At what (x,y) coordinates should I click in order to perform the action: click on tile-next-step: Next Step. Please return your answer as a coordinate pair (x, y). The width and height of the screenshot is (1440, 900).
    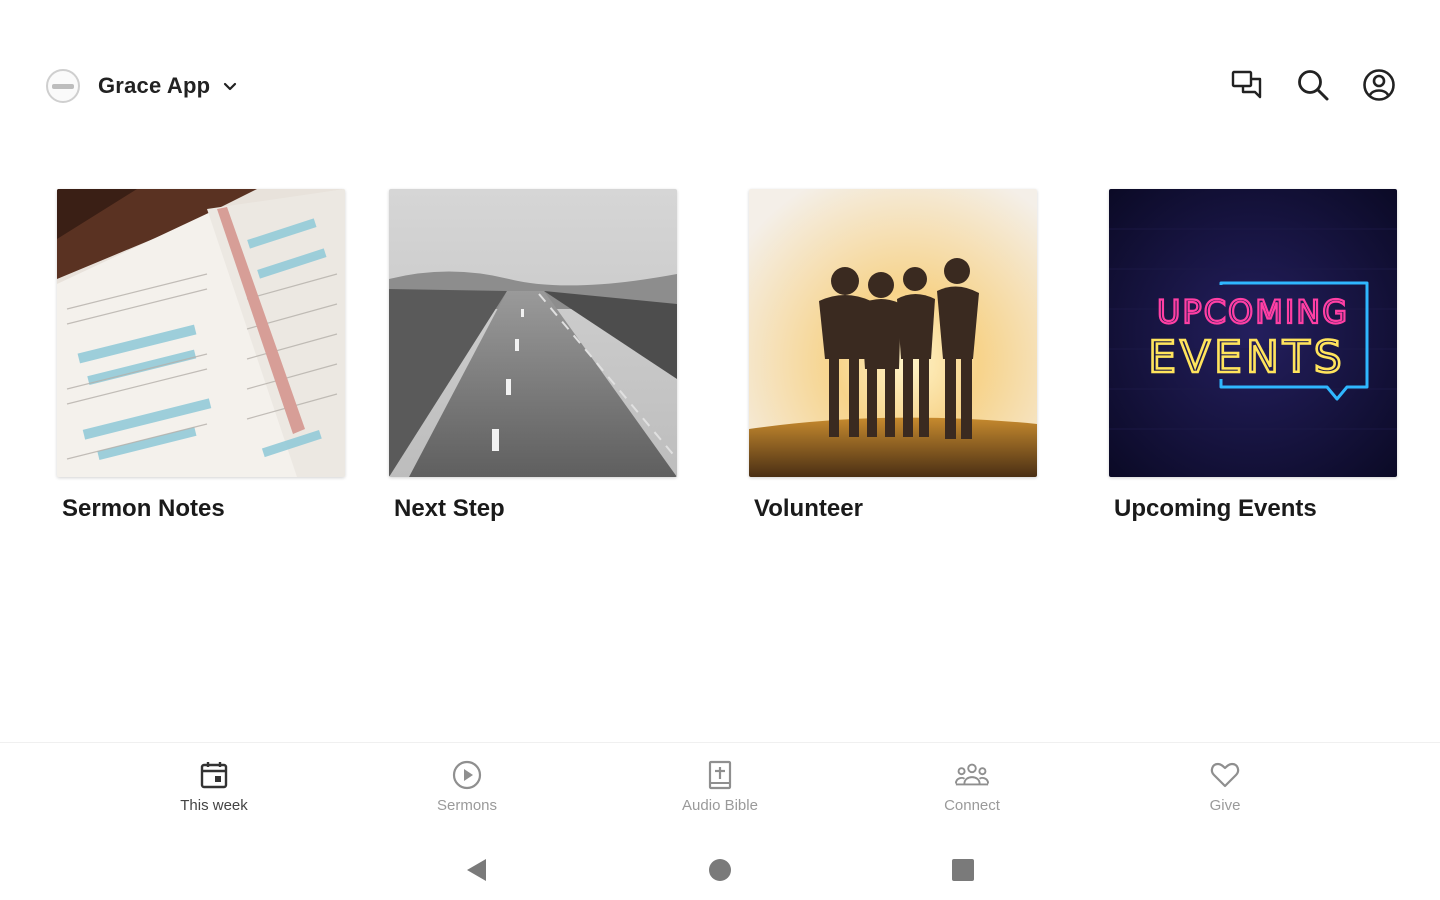
    Looking at the image, I should click on (533, 356).